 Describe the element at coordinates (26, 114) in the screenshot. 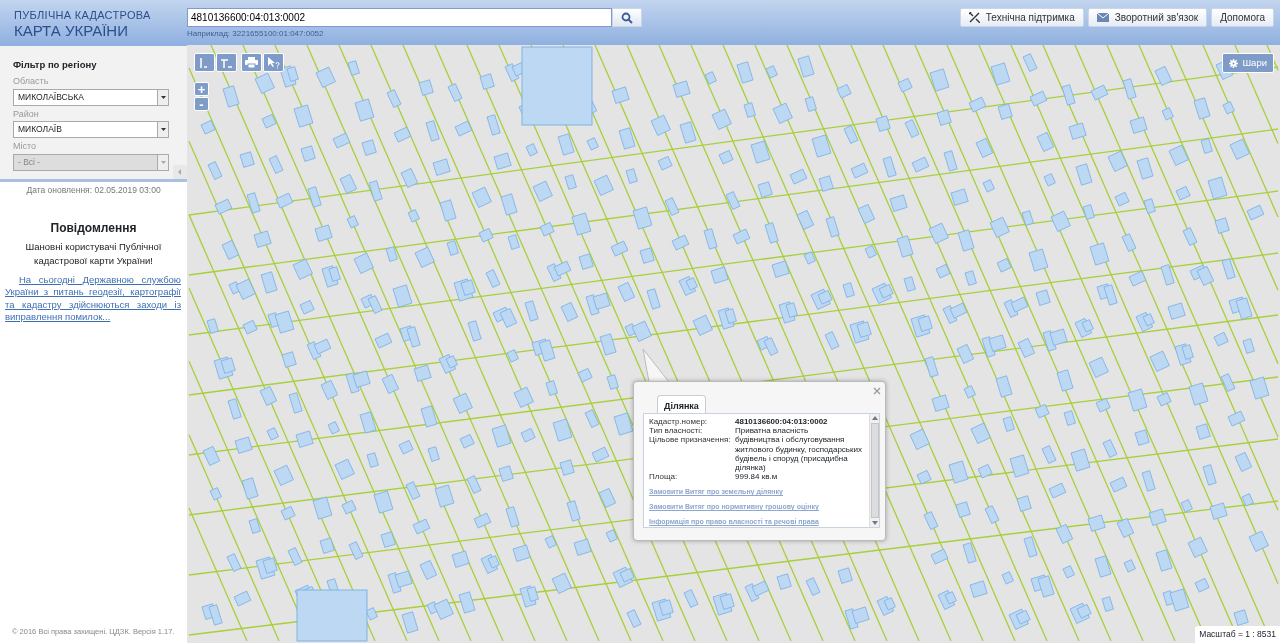

I see `field-label: Район` at that location.